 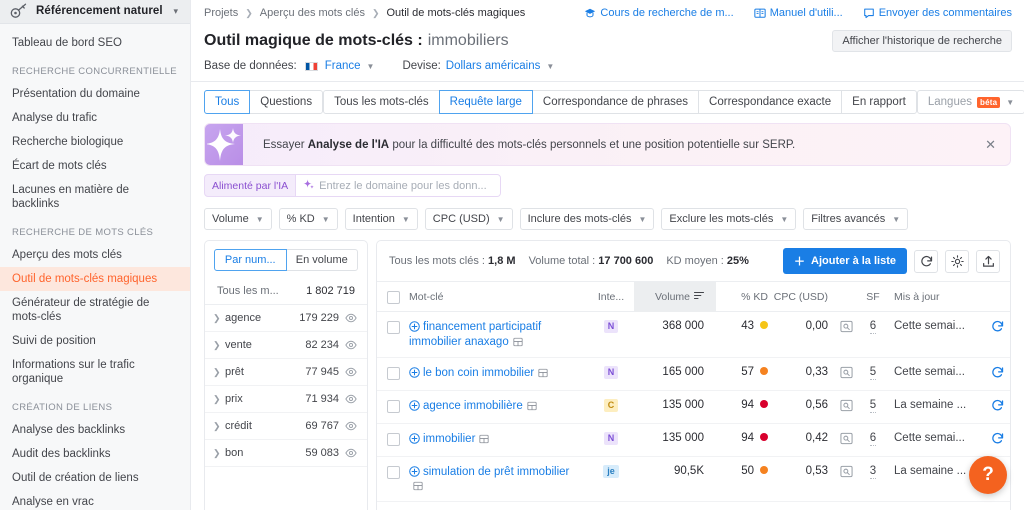 I want to click on column-header-updated: Mis à jour, so click(x=936, y=297).